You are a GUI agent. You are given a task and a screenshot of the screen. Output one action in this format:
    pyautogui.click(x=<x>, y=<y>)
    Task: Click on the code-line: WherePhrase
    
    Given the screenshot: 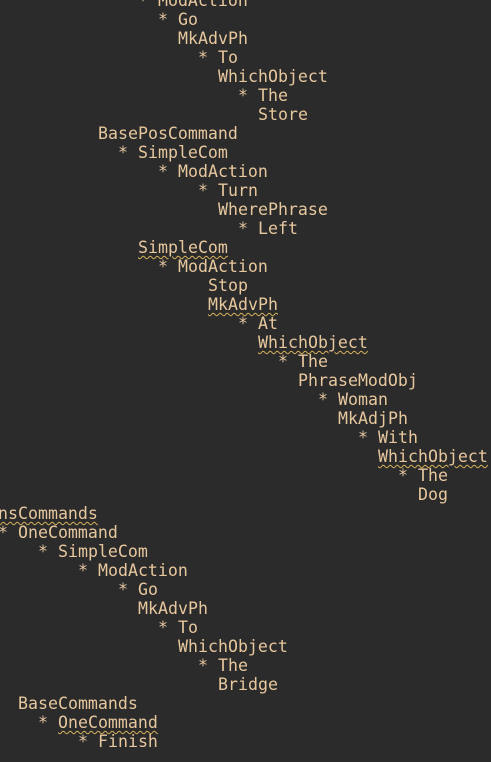 What is the action you would take?
    pyautogui.click(x=273, y=209)
    